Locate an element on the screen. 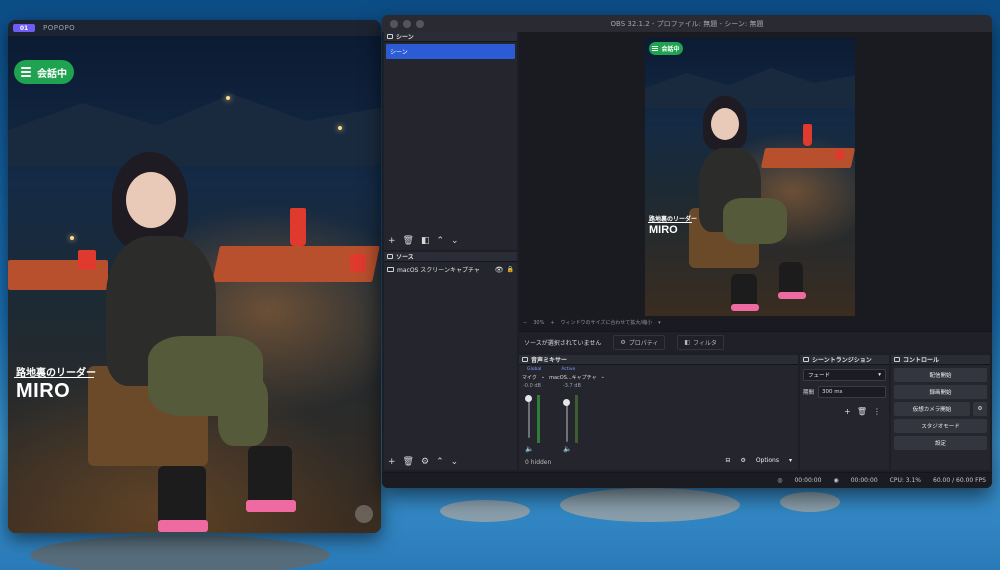 The height and width of the screenshot is (570, 1000). channel-tag: Global is located at coordinates (534, 369).